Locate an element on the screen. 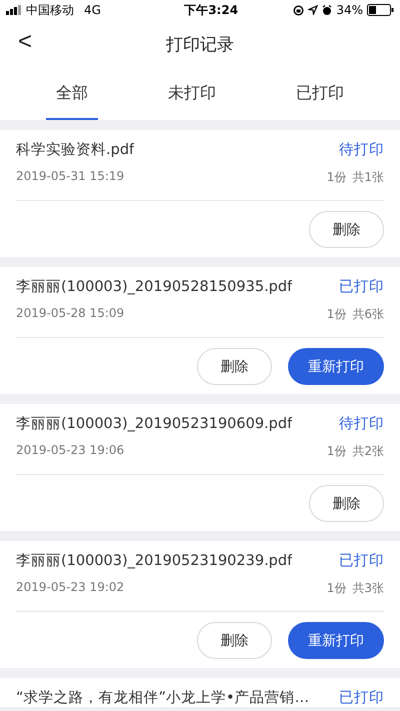 The height and width of the screenshot is (711, 400). tab: 未打印 is located at coordinates (192, 94).